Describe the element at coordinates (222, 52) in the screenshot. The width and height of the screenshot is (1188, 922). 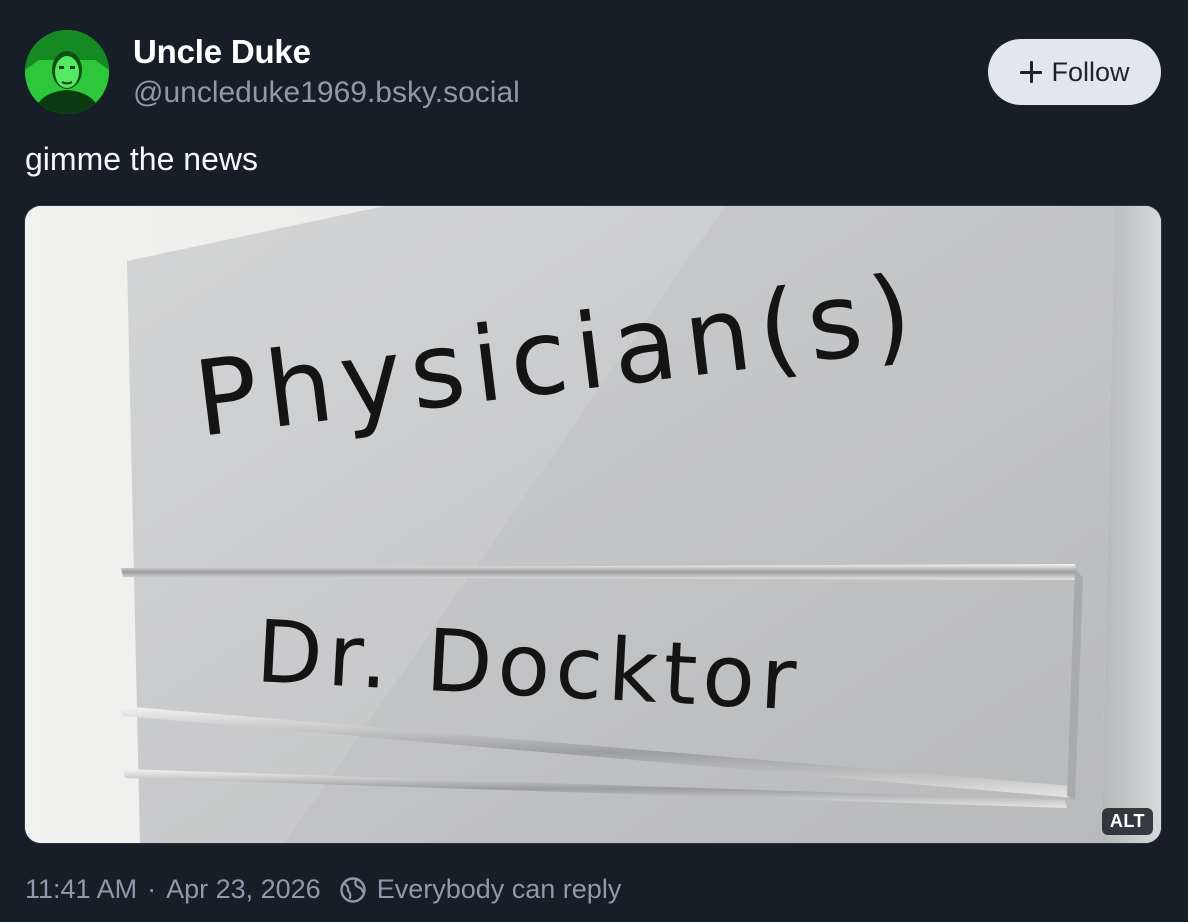
I see `author-display-name: Uncle Duke` at that location.